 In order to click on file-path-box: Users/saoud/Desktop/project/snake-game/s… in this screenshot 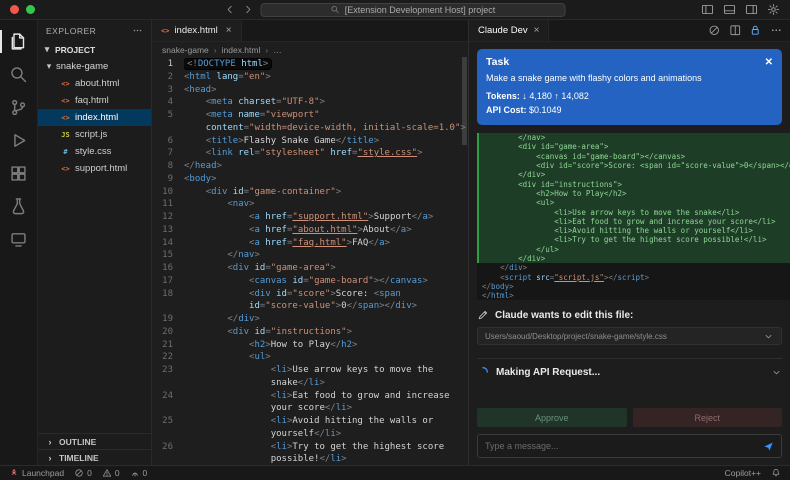, I will do `click(629, 336)`.